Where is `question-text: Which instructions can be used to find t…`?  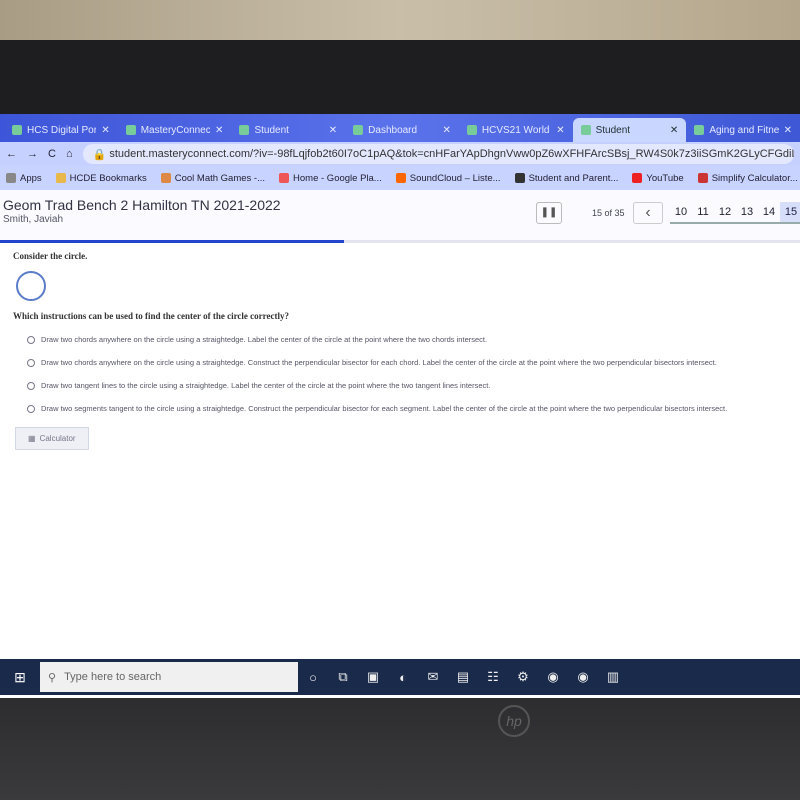 question-text: Which instructions can be used to find t… is located at coordinates (151, 316).